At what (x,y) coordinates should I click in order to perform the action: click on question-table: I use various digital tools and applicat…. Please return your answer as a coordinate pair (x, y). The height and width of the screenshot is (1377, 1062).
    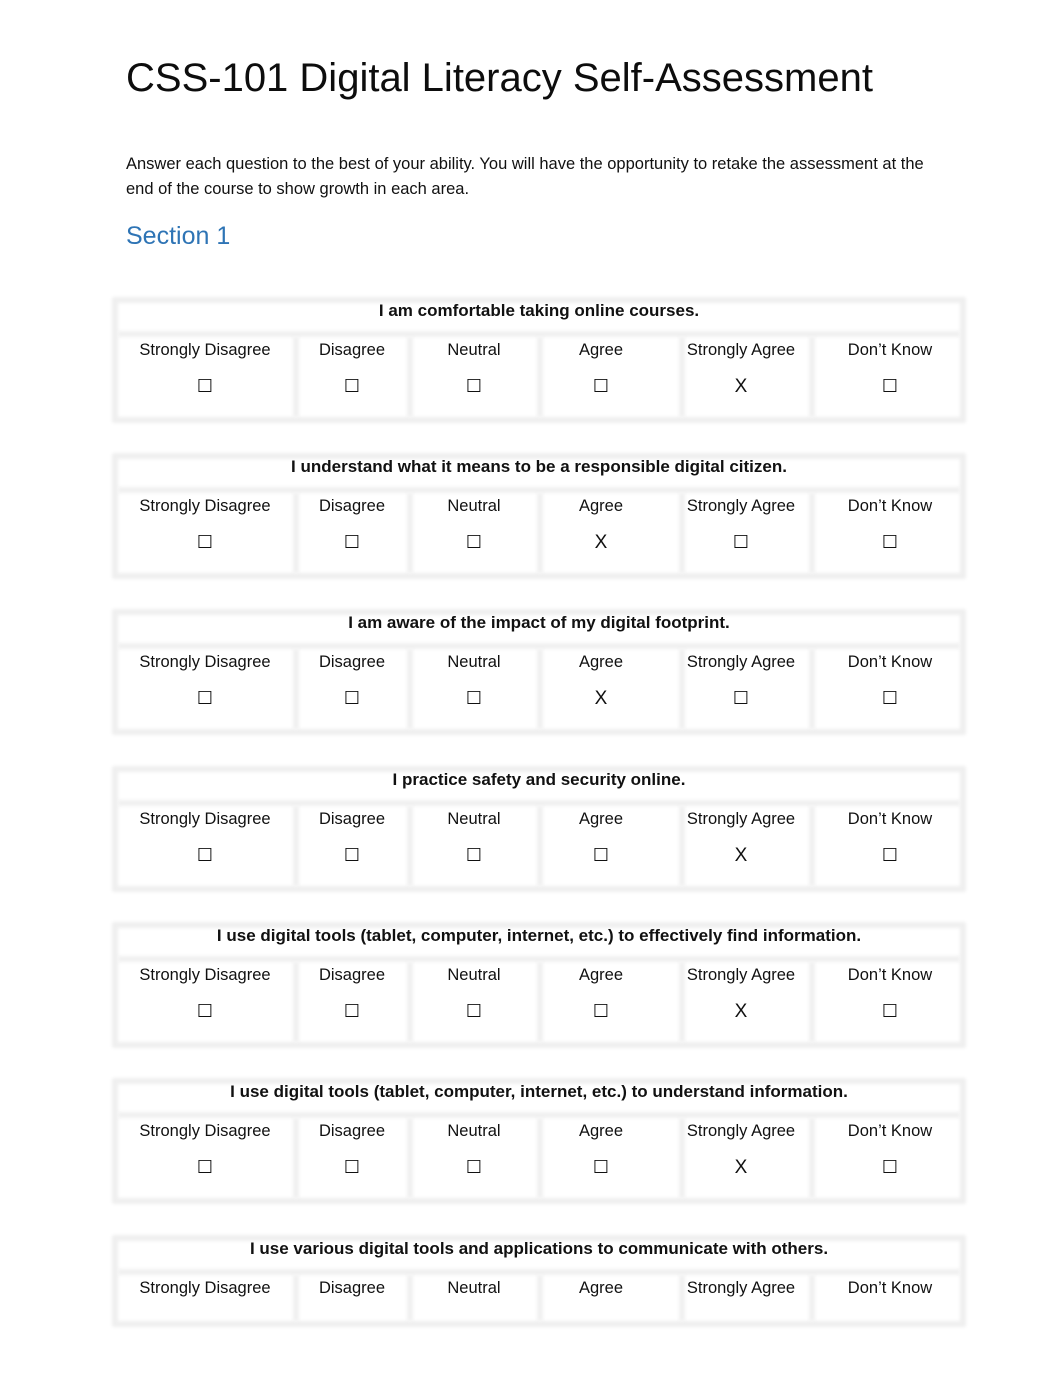
    Looking at the image, I should click on (539, 1281).